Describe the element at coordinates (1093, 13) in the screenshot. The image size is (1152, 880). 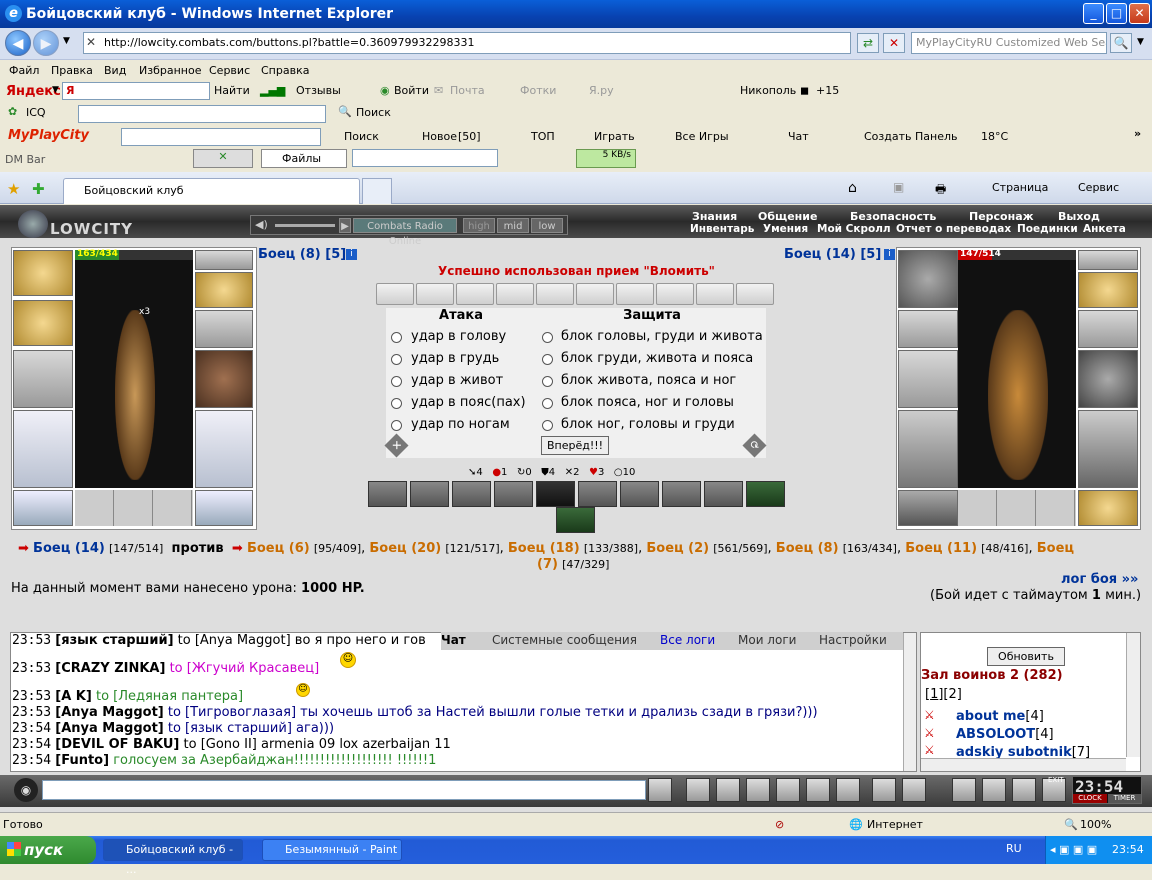
I see `minimize-button: _` at that location.